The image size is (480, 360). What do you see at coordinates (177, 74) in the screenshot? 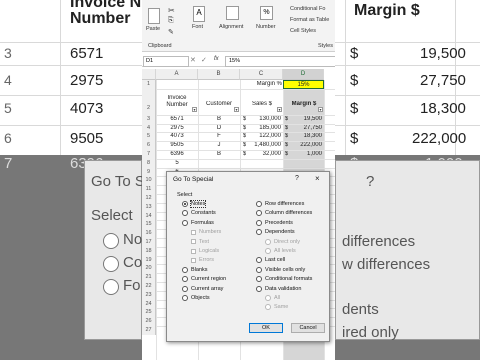
I see `column-header-a: A` at bounding box center [177, 74].